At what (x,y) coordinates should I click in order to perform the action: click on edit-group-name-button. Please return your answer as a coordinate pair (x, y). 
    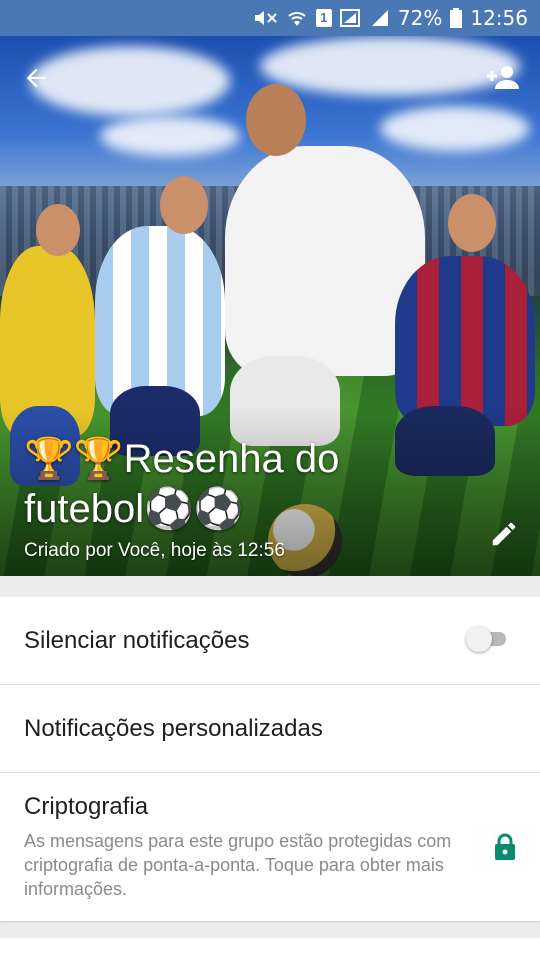
    Looking at the image, I should click on (504, 534).